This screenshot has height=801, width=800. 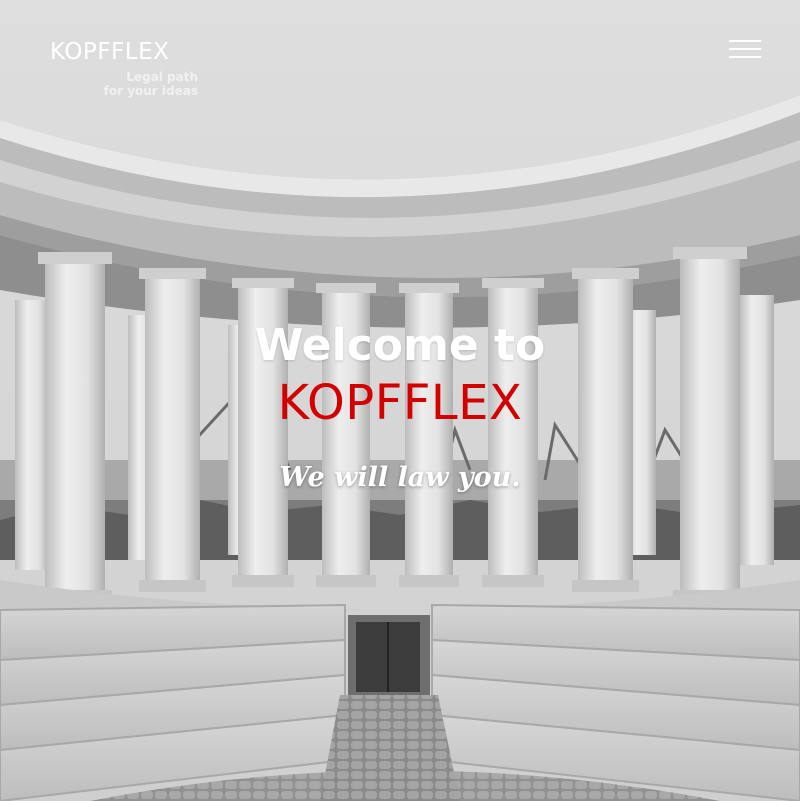 I want to click on hero-heading-welcome: Welcome to, so click(x=400, y=345).